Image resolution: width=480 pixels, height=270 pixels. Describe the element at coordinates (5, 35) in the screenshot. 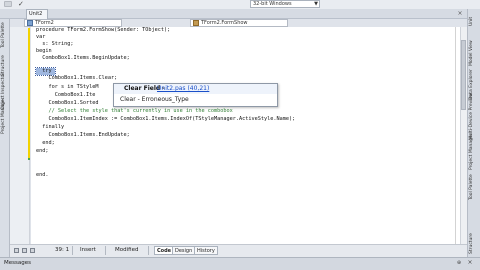

I see `left-panel-tab-1: Tool Palette` at that location.